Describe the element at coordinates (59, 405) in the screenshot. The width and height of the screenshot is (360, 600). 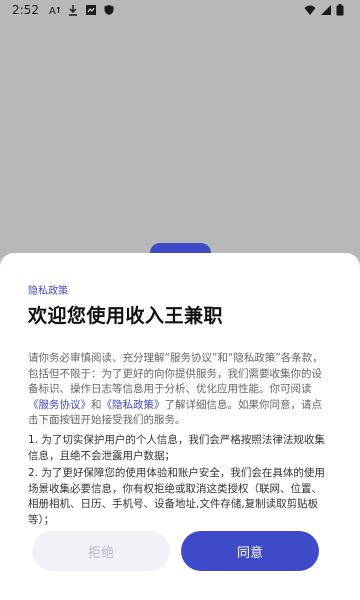
I see `service-agreement-link: 《服务协议》` at that location.